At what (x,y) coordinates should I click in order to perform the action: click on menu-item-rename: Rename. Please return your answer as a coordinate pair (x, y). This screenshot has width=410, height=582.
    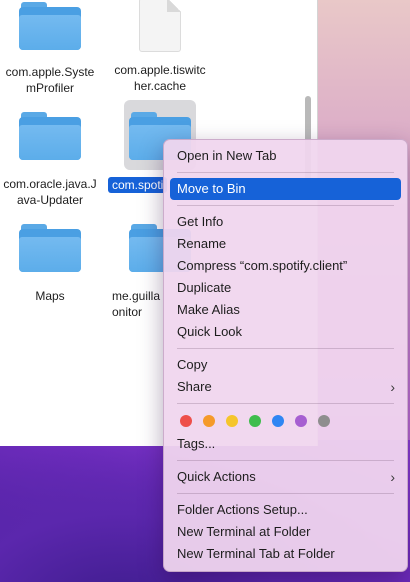
    Looking at the image, I should click on (285, 244).